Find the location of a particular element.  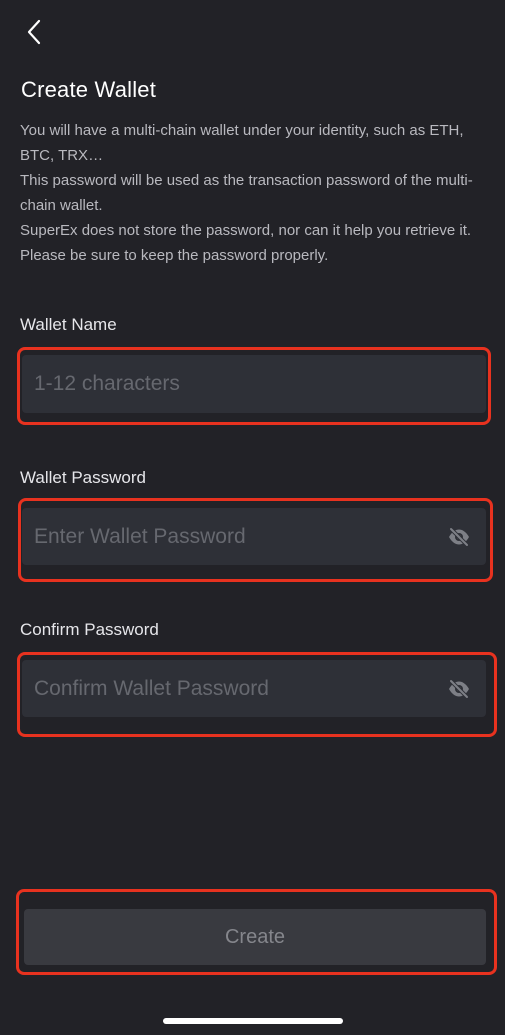

confirm-password-label: Confirm Password is located at coordinates (89, 629).